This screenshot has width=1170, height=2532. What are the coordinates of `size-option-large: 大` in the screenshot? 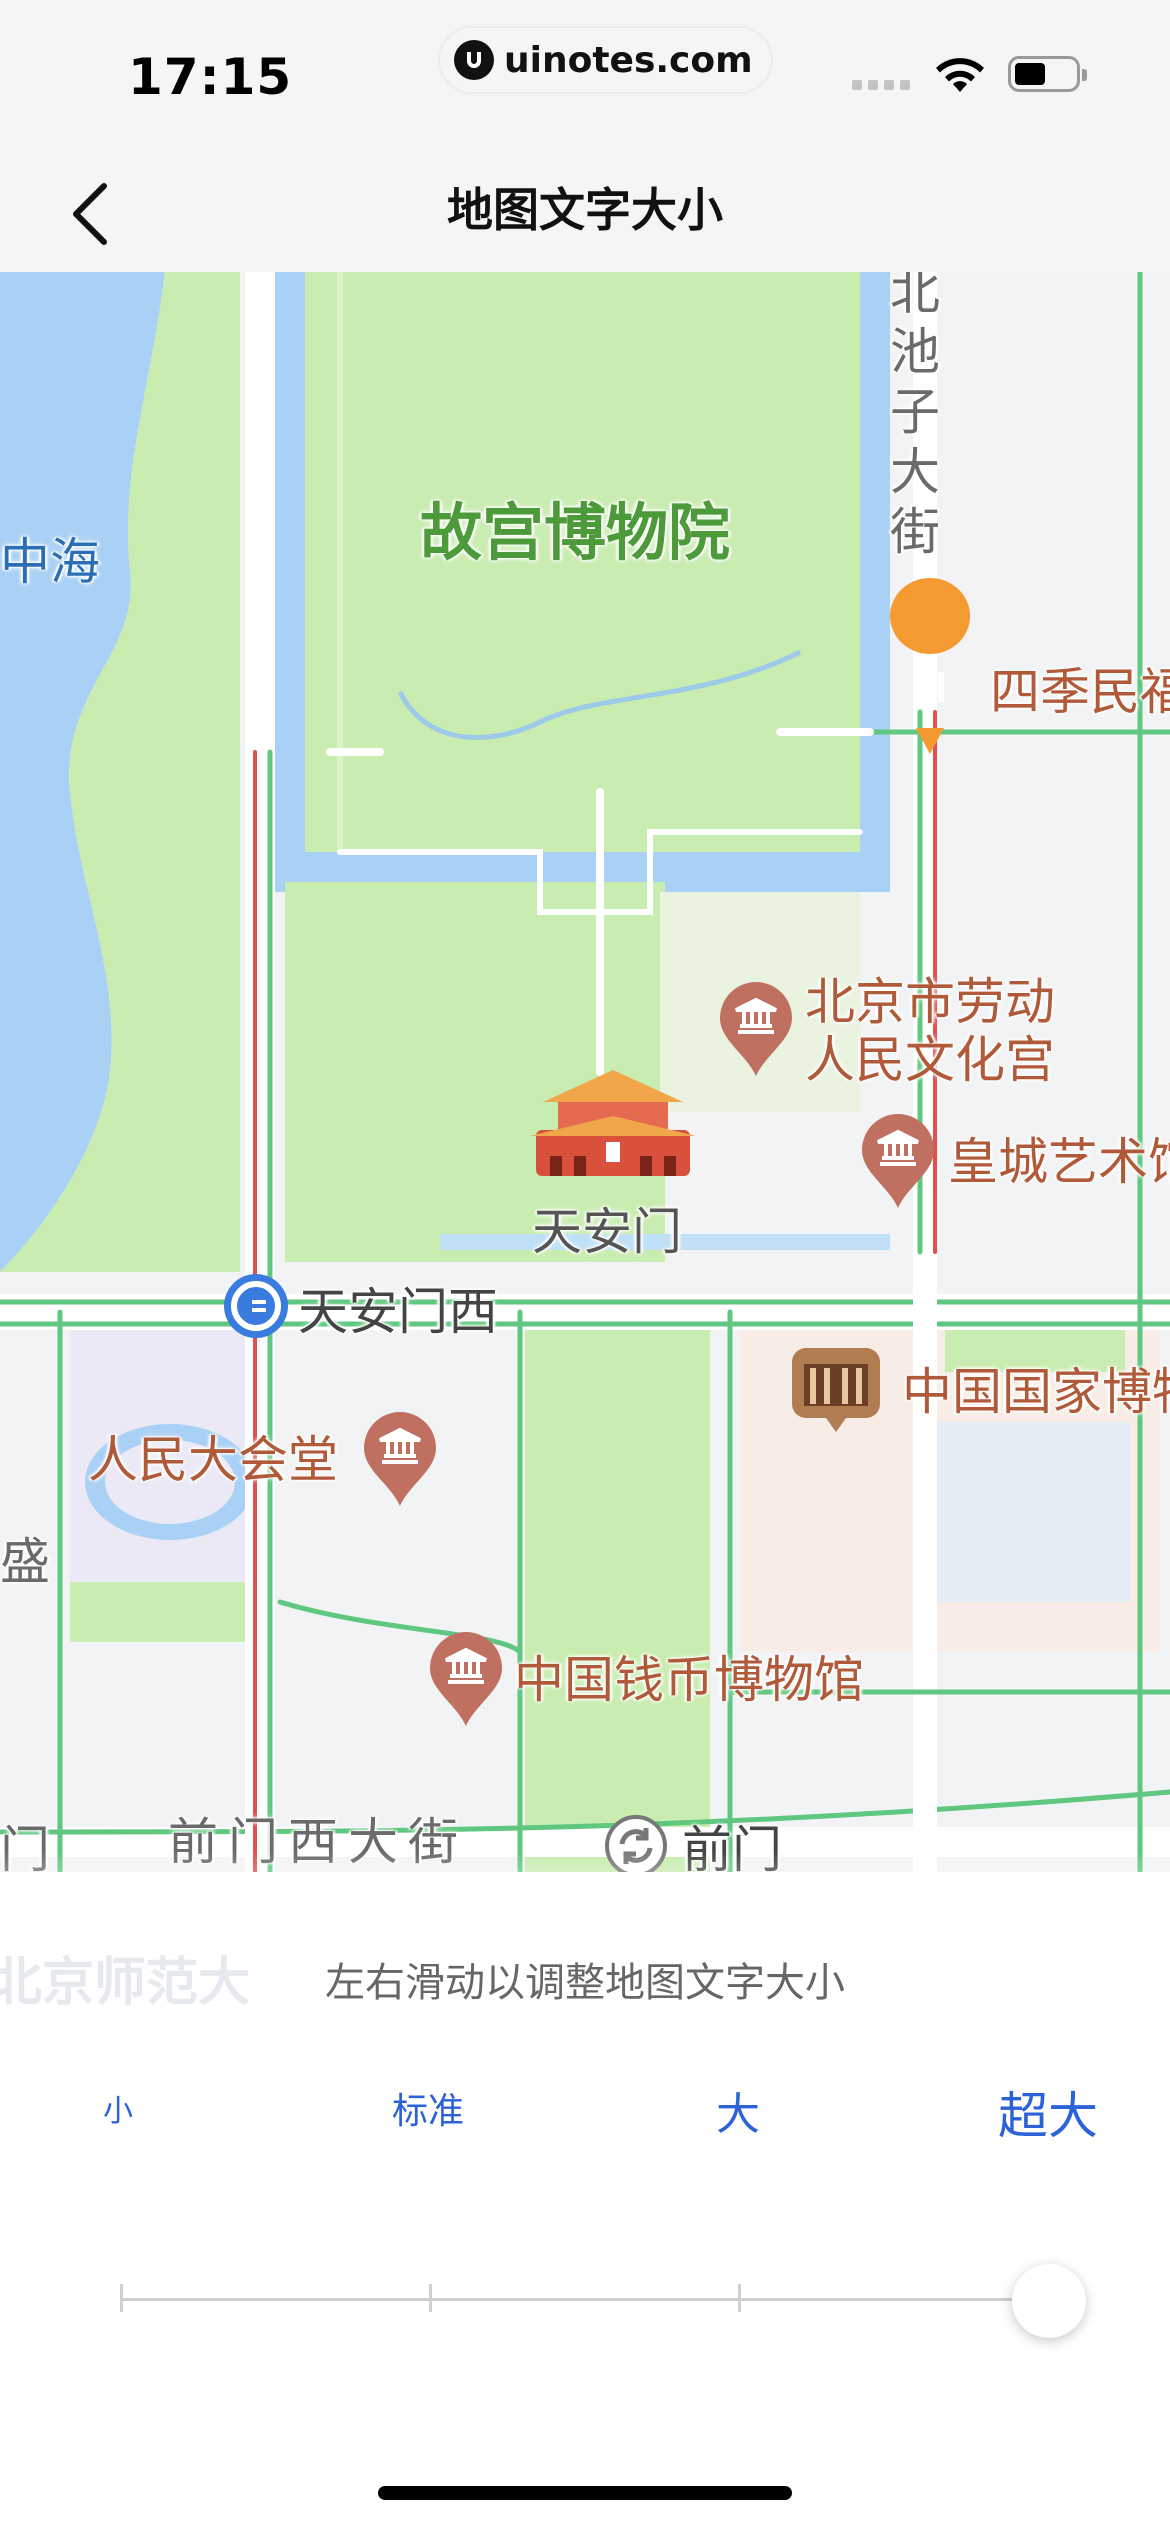 It's located at (738, 2110).